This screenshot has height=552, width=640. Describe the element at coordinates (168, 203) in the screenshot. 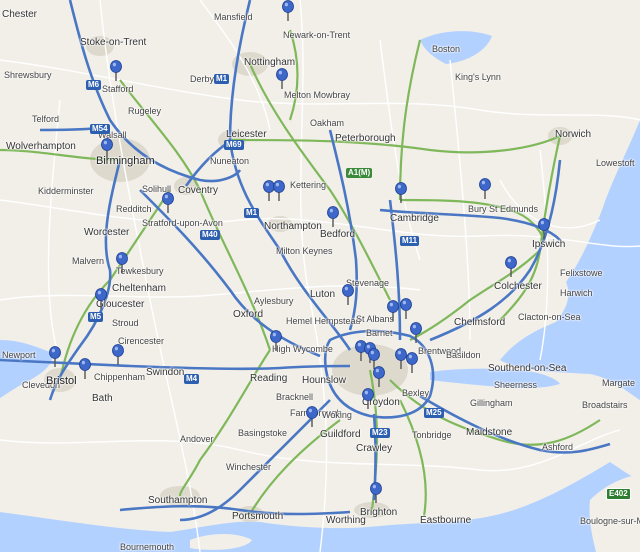

I see `marker-stratford` at that location.